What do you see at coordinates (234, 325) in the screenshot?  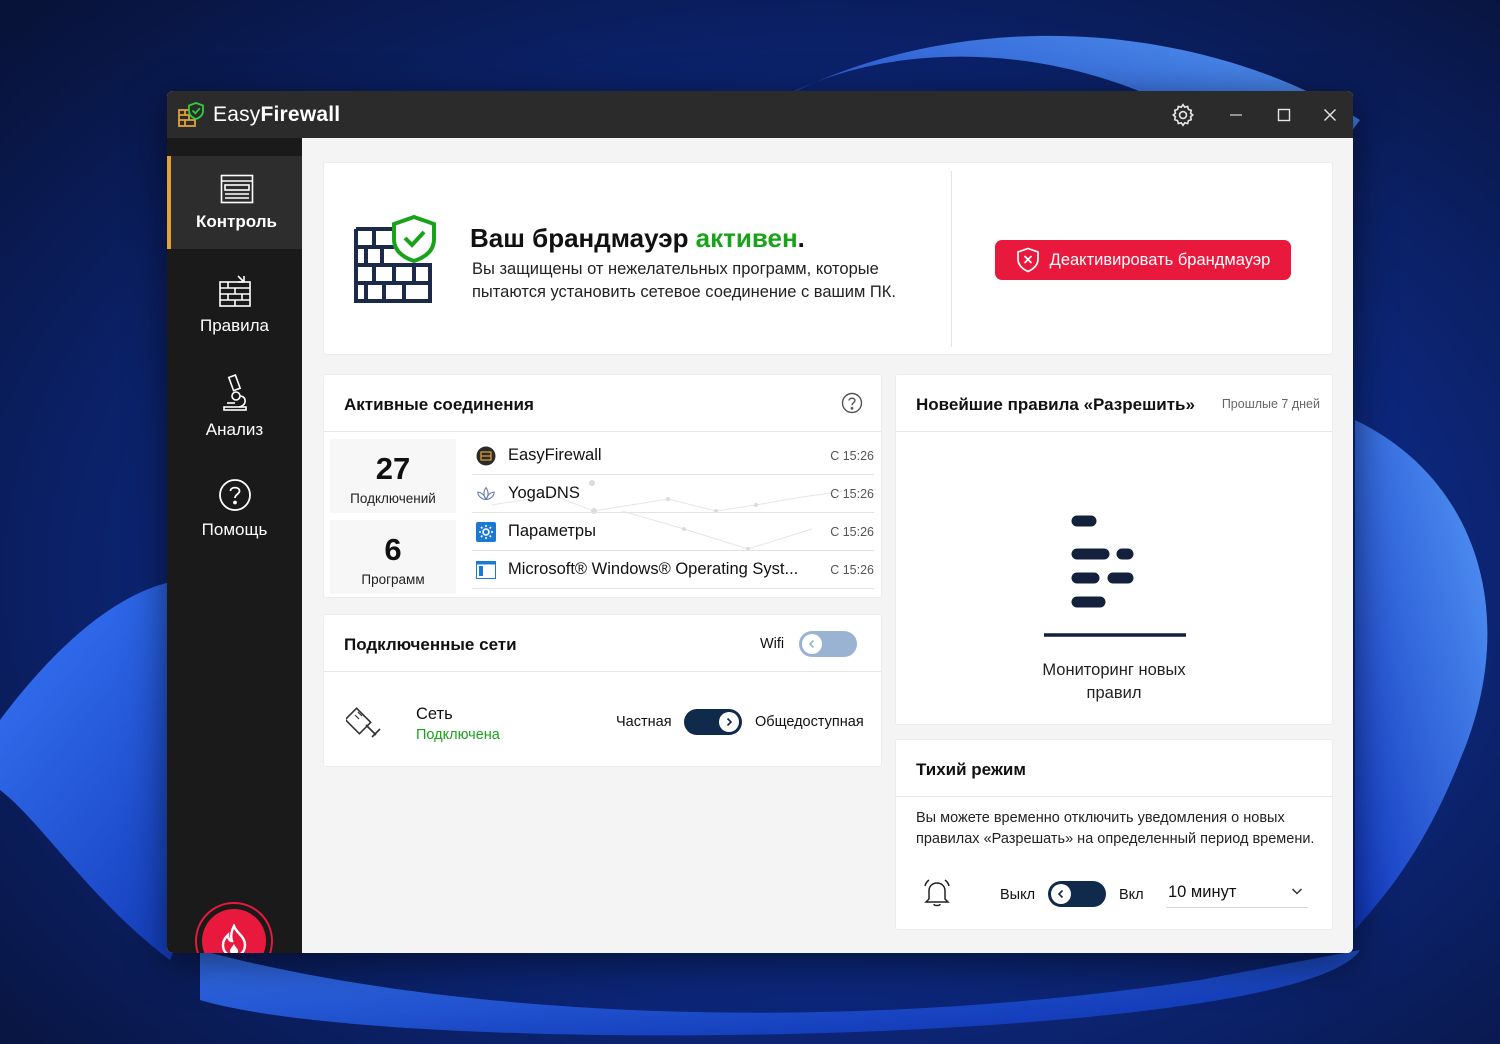 I see `sidebar-item-label: Правила` at bounding box center [234, 325].